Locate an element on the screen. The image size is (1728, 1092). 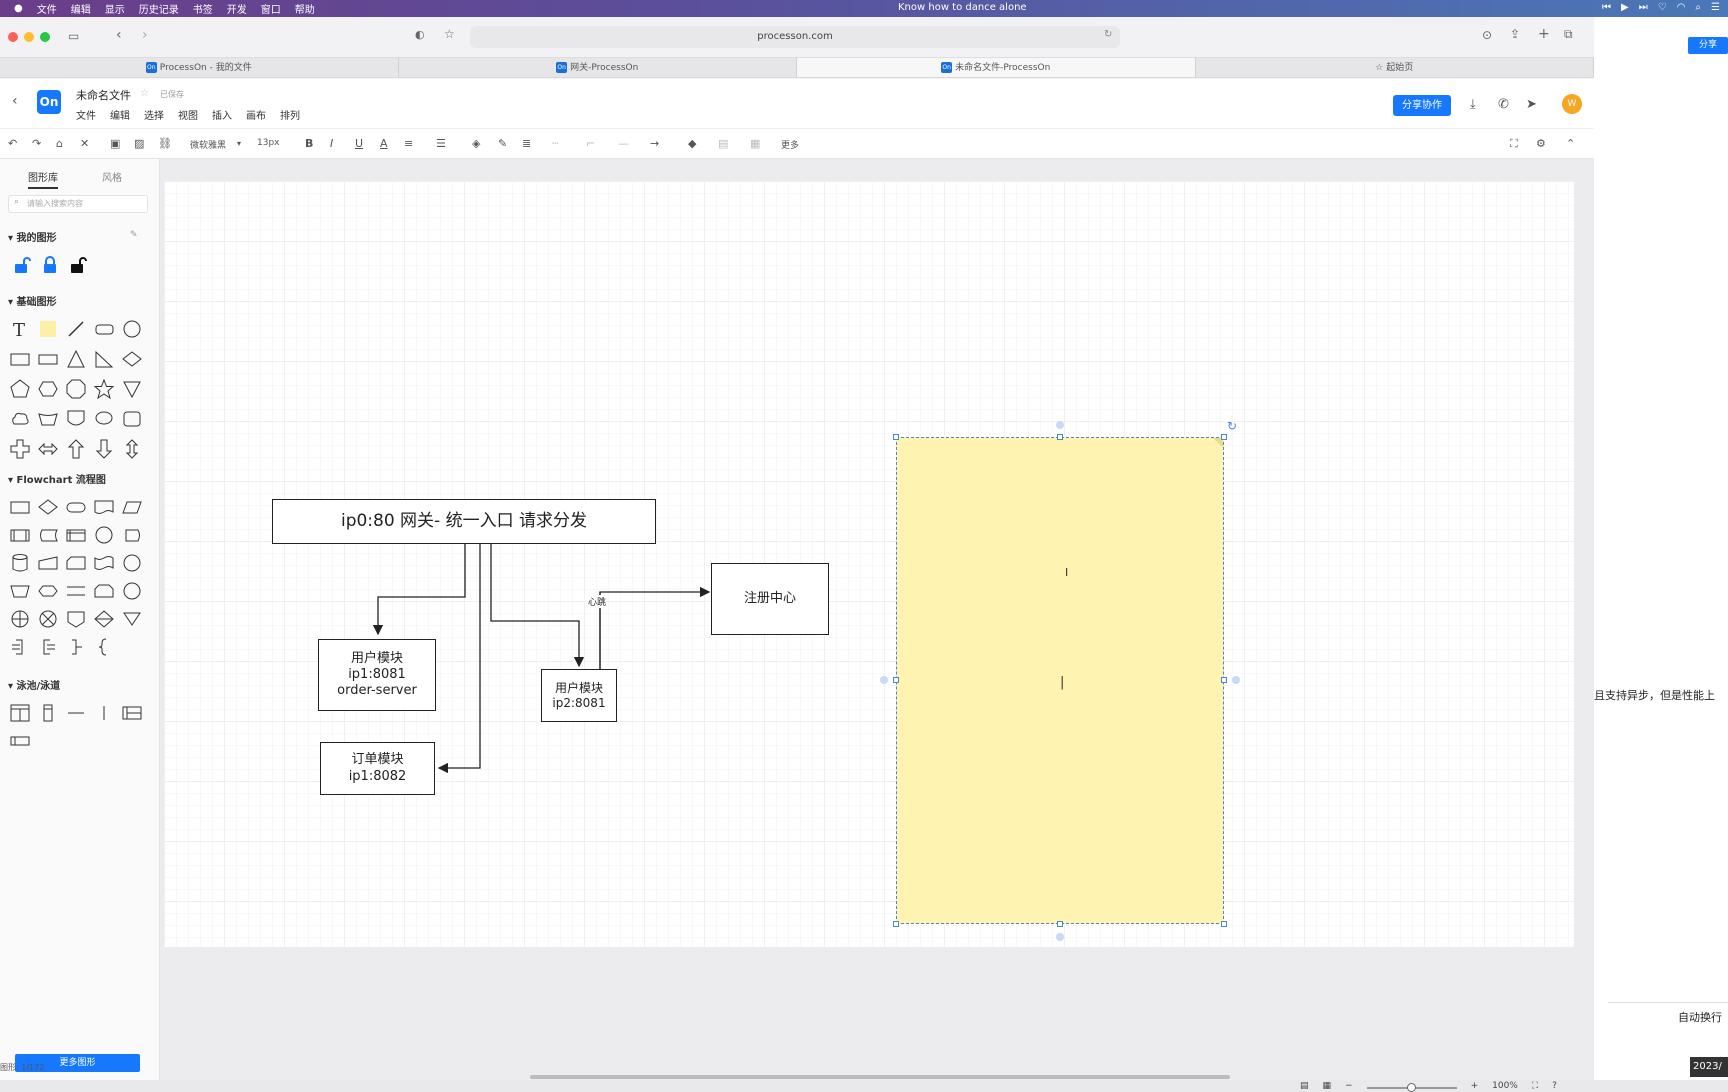
shield-shape-icon is located at coordinates (76, 419).